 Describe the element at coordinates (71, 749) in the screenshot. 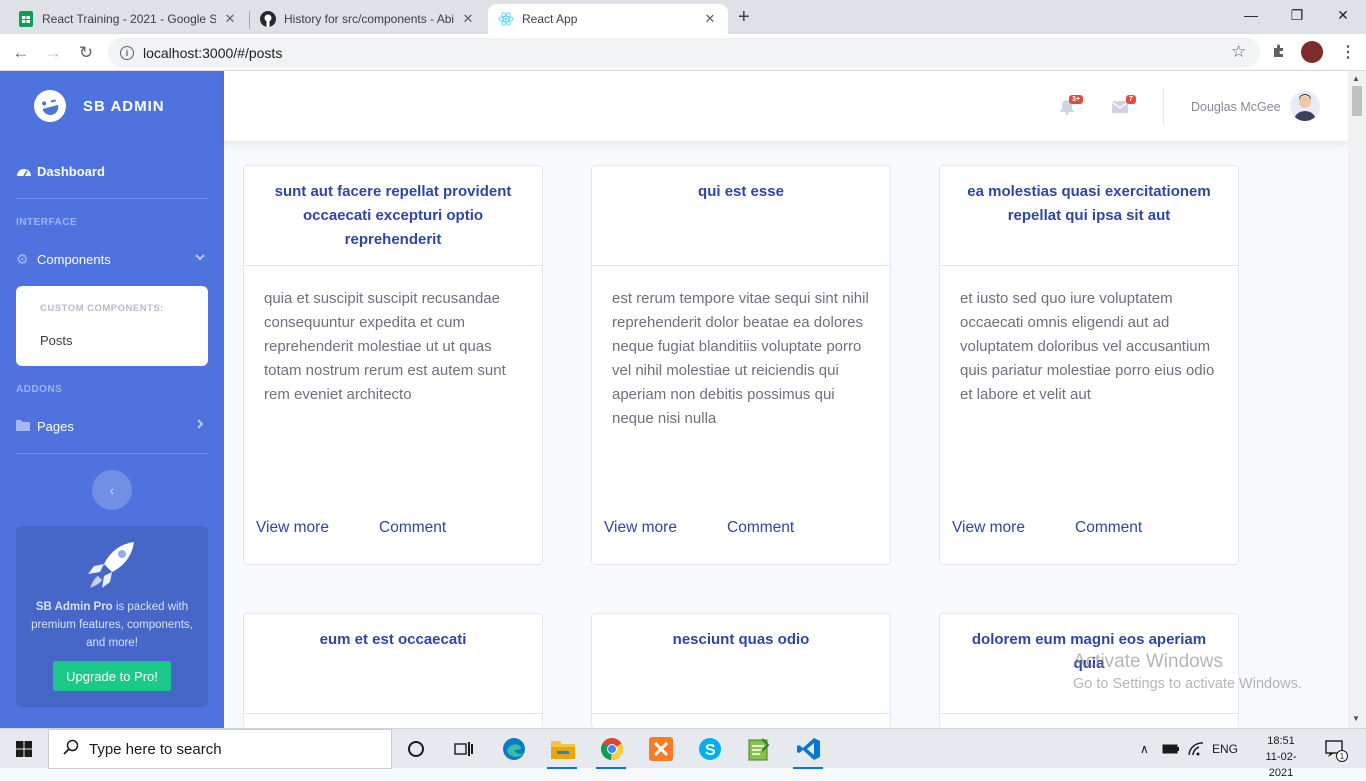

I see `search-icon` at that location.